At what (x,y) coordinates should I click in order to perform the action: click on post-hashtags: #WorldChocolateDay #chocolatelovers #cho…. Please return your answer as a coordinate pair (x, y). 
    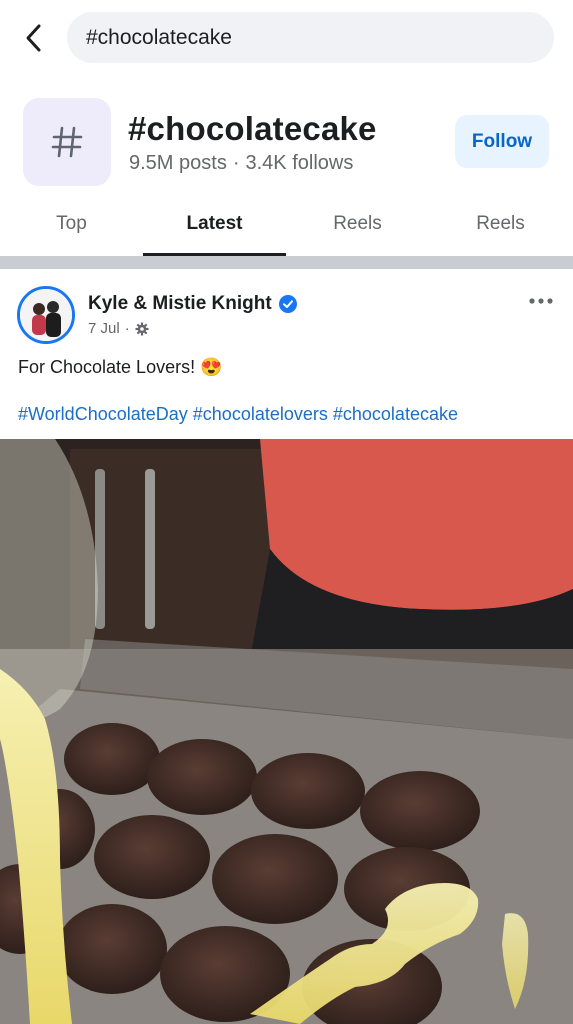
    Looking at the image, I should click on (238, 414).